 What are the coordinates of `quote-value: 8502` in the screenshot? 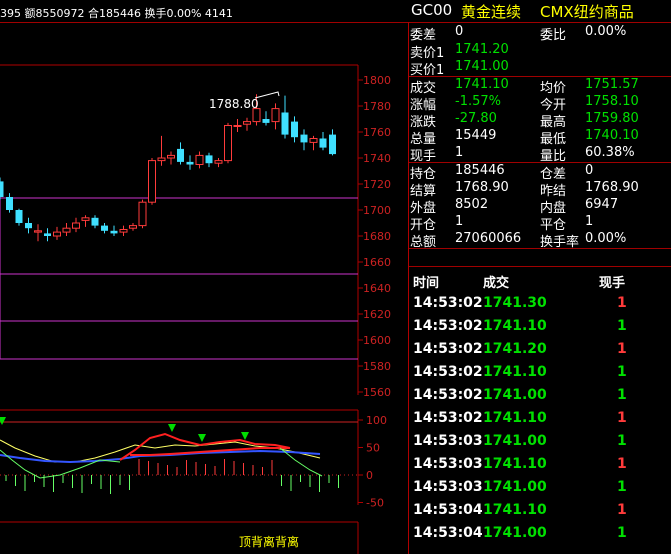 It's located at (472, 204).